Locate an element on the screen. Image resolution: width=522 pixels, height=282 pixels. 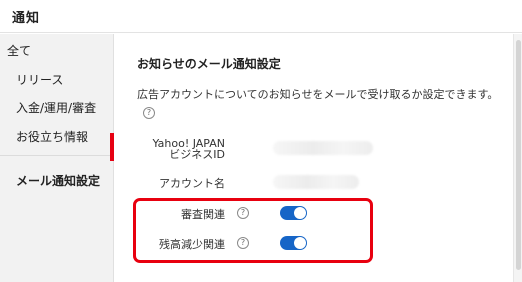
business-id-label-line2: ビジネスID is located at coordinates (197, 154).